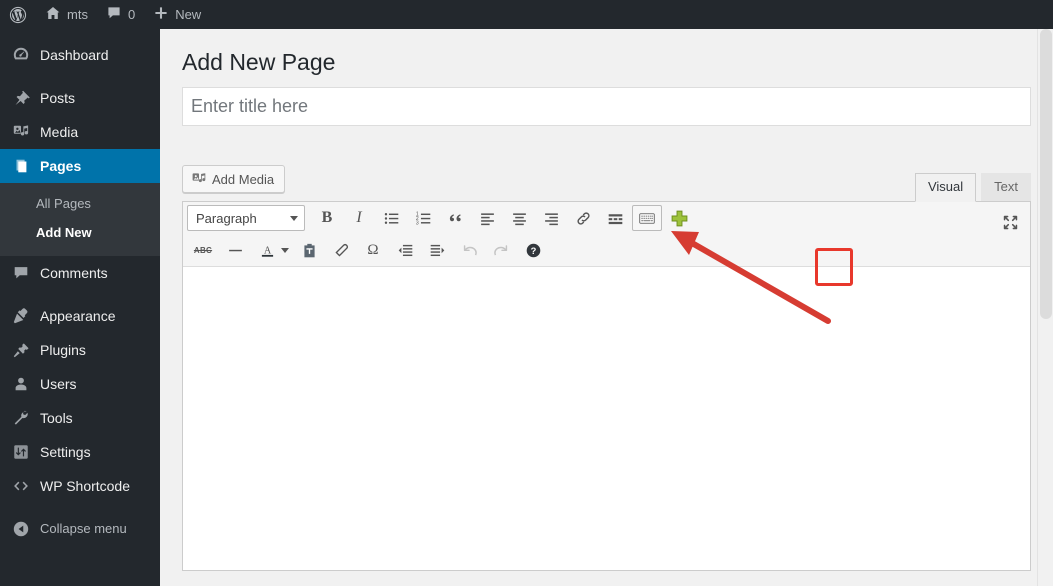 The image size is (1053, 586). I want to click on text-color-button: A, so click(267, 250).